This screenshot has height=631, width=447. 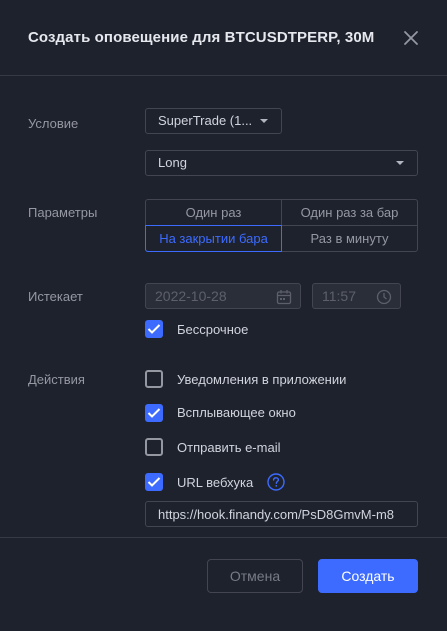 I want to click on option-once-per-bar: Один раз за бар, so click(x=349, y=213).